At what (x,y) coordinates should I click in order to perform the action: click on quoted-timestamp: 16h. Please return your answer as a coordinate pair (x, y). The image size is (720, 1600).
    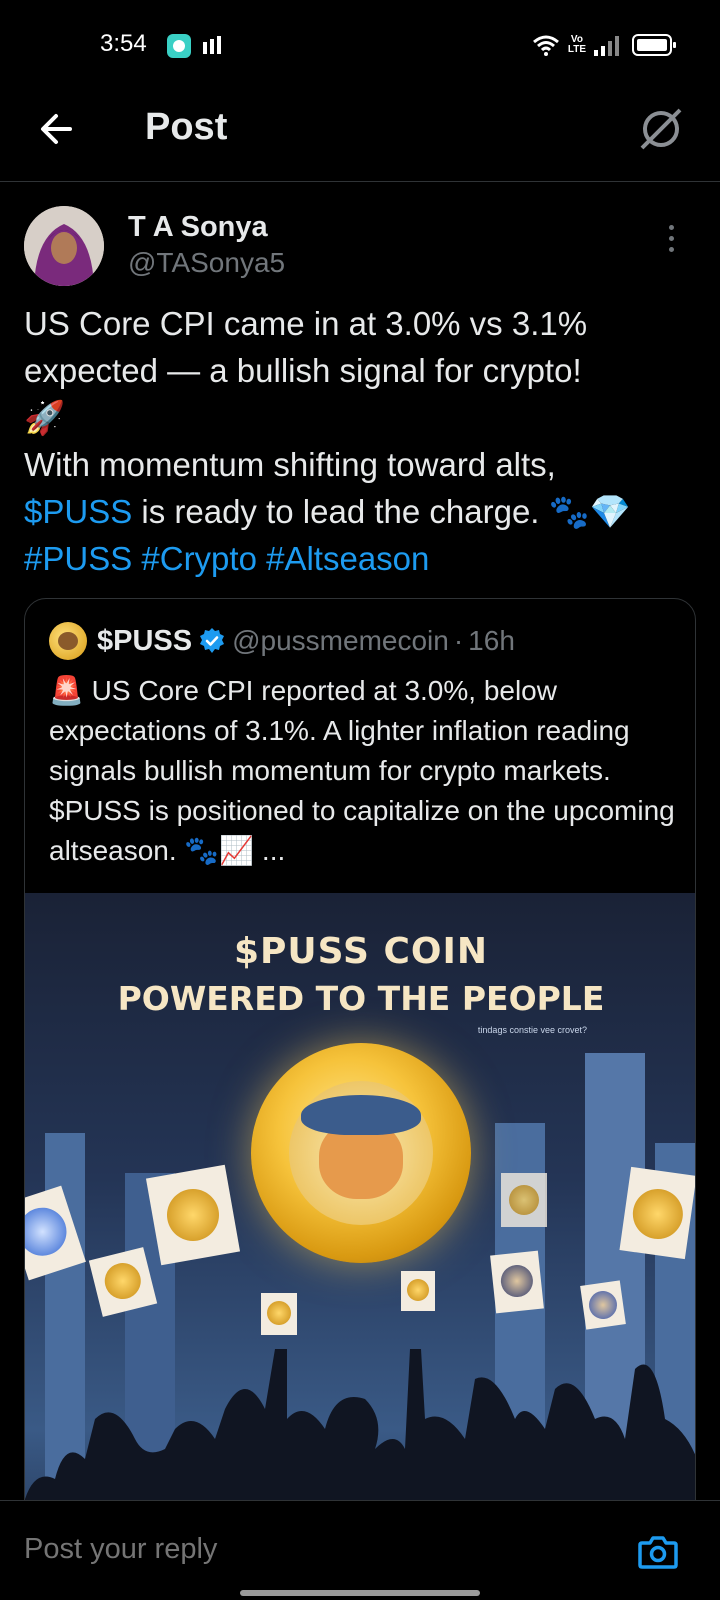
    Looking at the image, I should click on (491, 640).